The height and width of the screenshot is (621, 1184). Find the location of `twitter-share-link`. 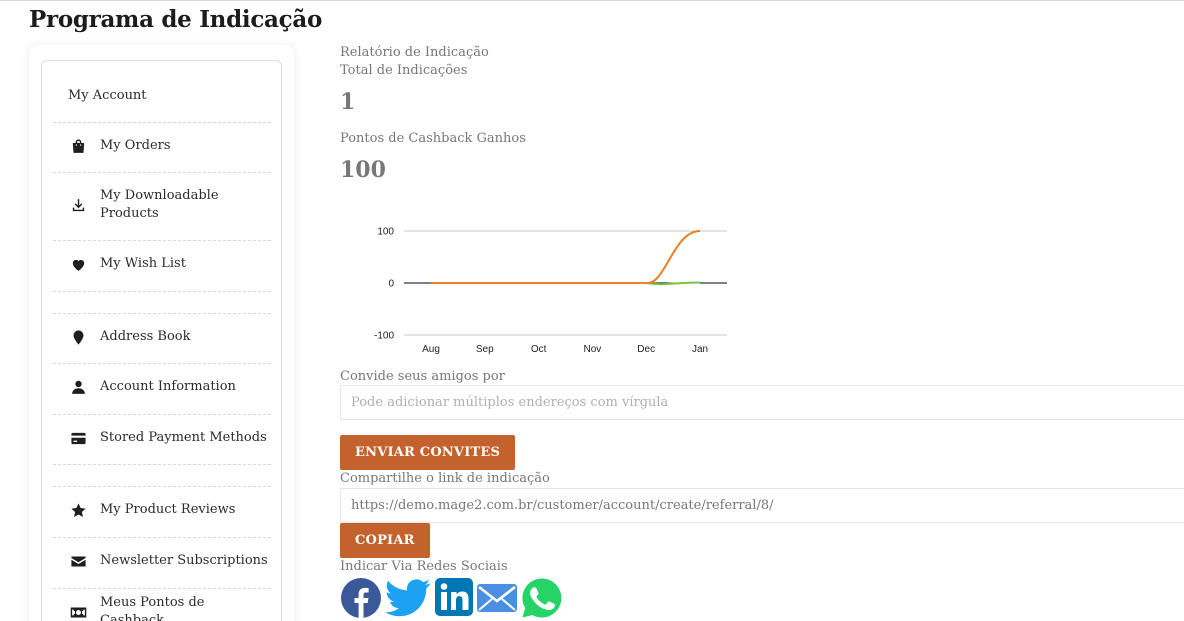

twitter-share-link is located at coordinates (408, 598).